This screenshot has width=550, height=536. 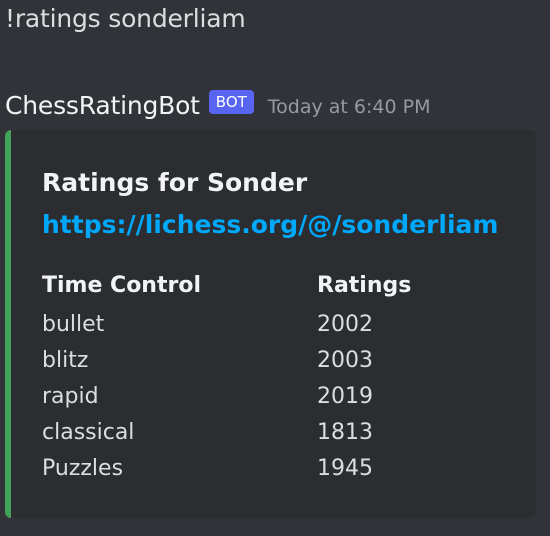 What do you see at coordinates (88, 432) in the screenshot?
I see `time-control-classical: classical` at bounding box center [88, 432].